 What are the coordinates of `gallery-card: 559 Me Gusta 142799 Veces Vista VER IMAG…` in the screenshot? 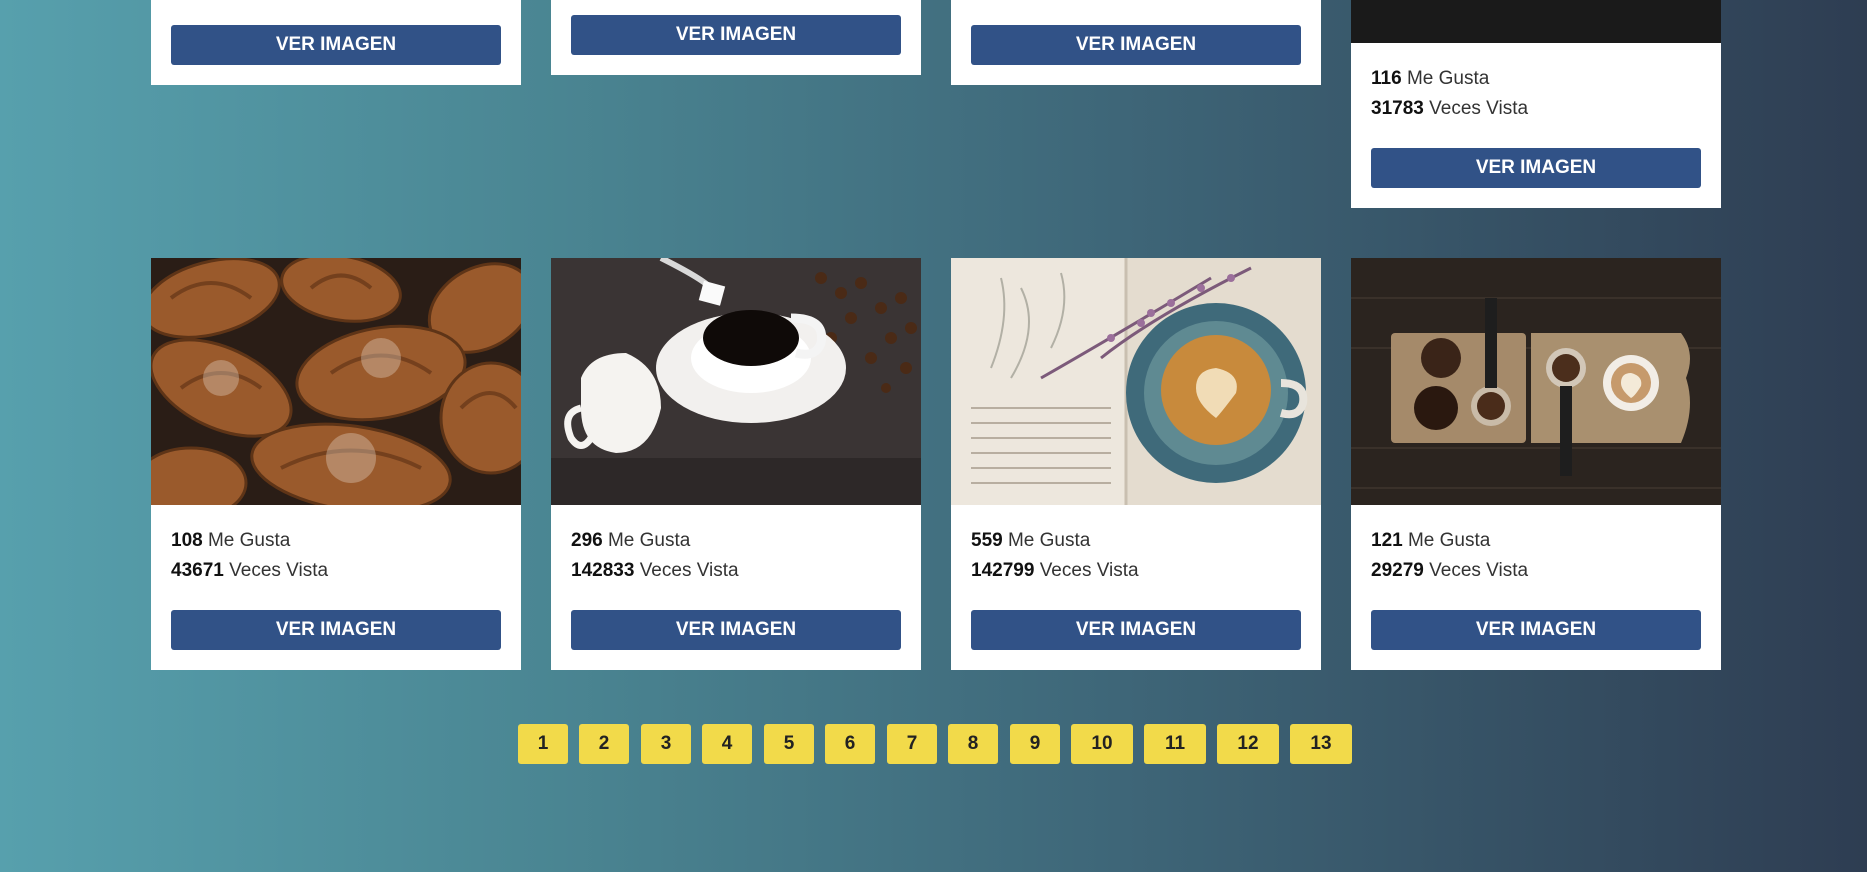 It's located at (1136, 464).